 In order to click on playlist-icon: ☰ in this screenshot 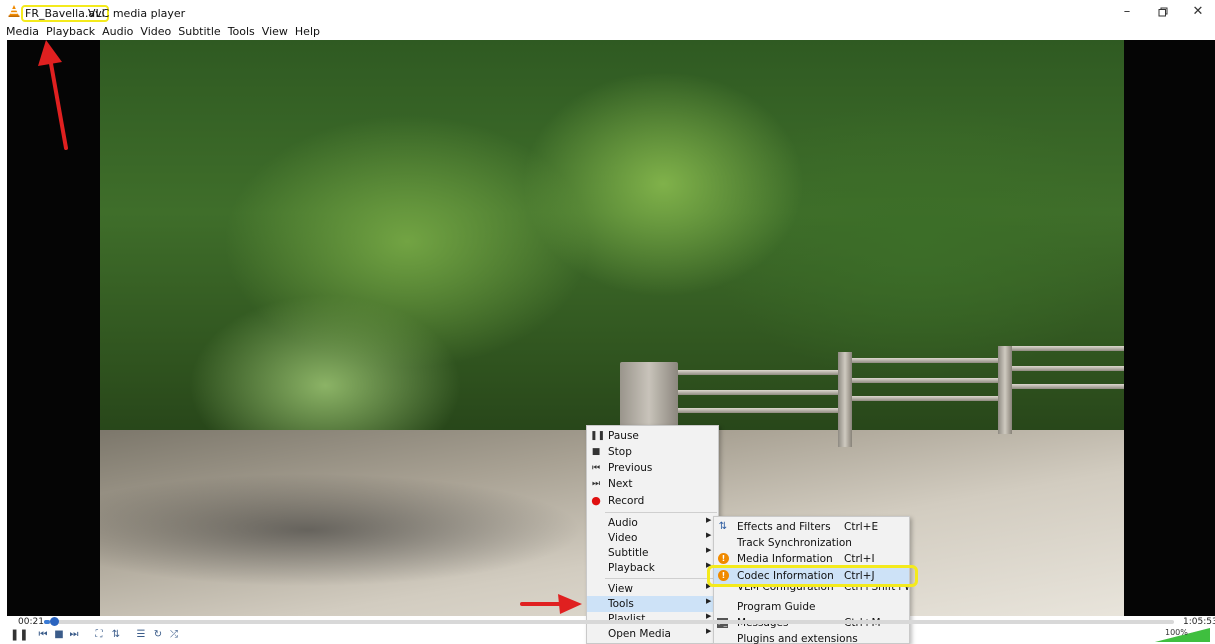, I will do `click(141, 634)`.